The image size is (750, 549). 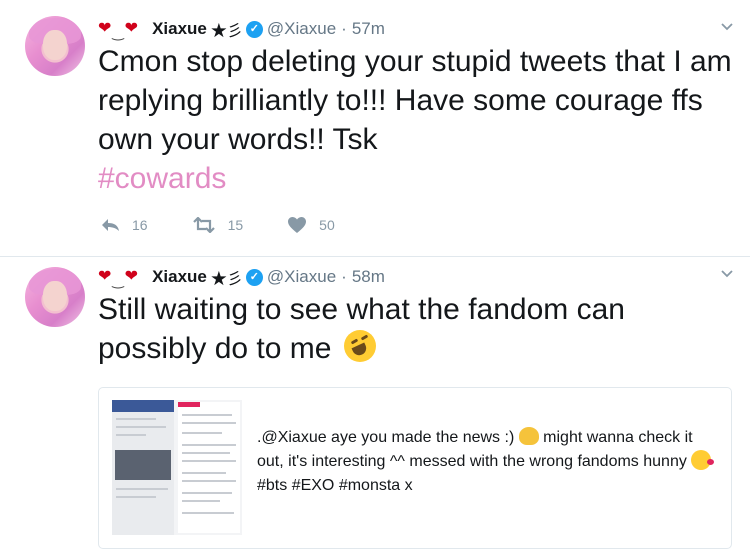 What do you see at coordinates (189, 404) in the screenshot?
I see `thumb-logo-bar` at bounding box center [189, 404].